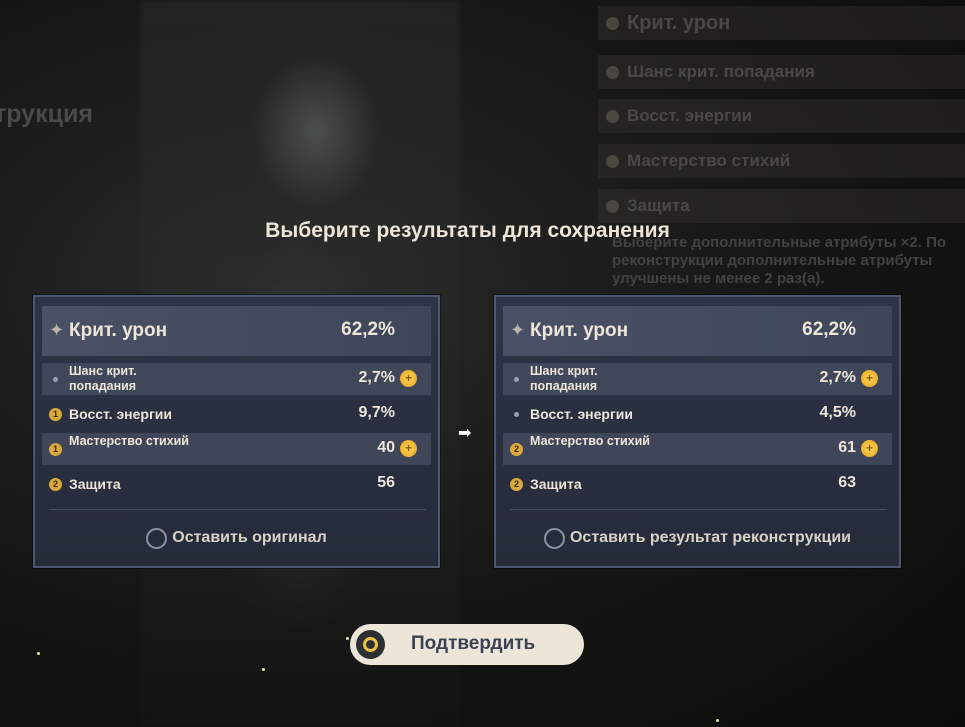 This screenshot has width=965, height=727. What do you see at coordinates (376, 412) in the screenshot?
I see `substat-value: 9,7%` at bounding box center [376, 412].